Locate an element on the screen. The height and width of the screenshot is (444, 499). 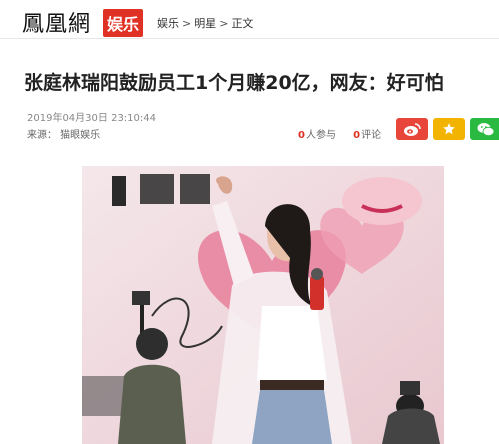
site-header: 鳳凰網 娱乐 娱乐 > 明星 > 正文 is located at coordinates (249, 19).